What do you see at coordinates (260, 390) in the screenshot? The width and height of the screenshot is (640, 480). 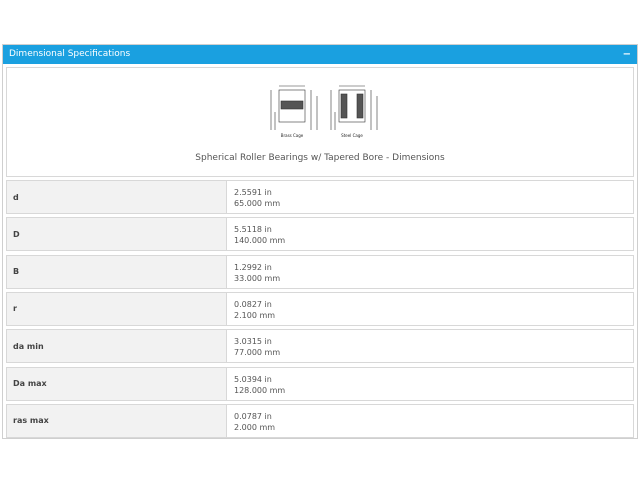 I see `spec-value-mm: 128.000 mm` at bounding box center [260, 390].